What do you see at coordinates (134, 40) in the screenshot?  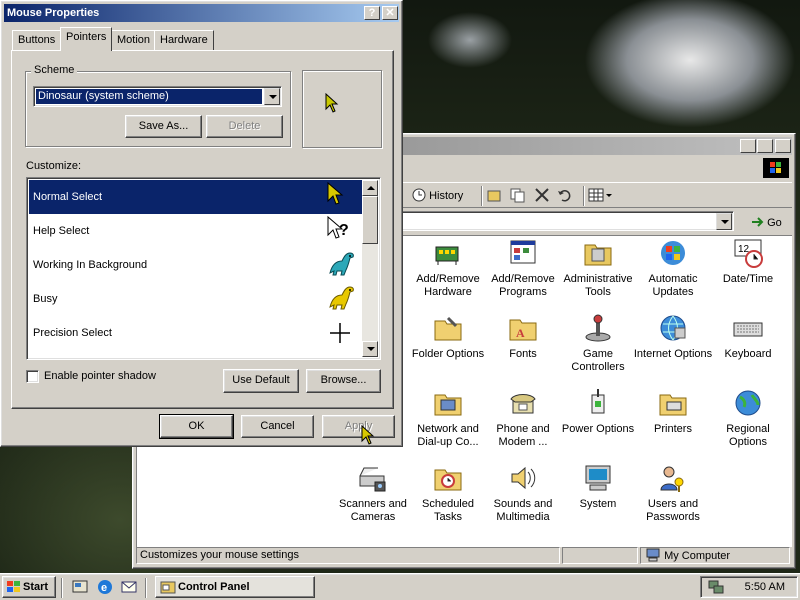 I see `tab-motion: Motion` at bounding box center [134, 40].